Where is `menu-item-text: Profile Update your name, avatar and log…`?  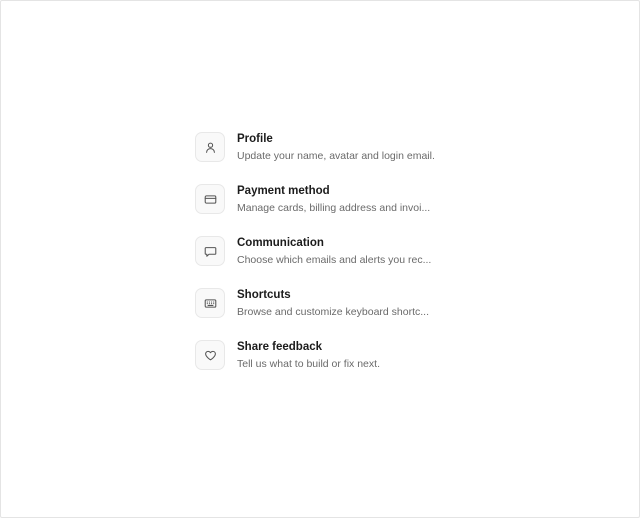
menu-item-text: Profile Update your name, avatar and log… is located at coordinates (336, 146).